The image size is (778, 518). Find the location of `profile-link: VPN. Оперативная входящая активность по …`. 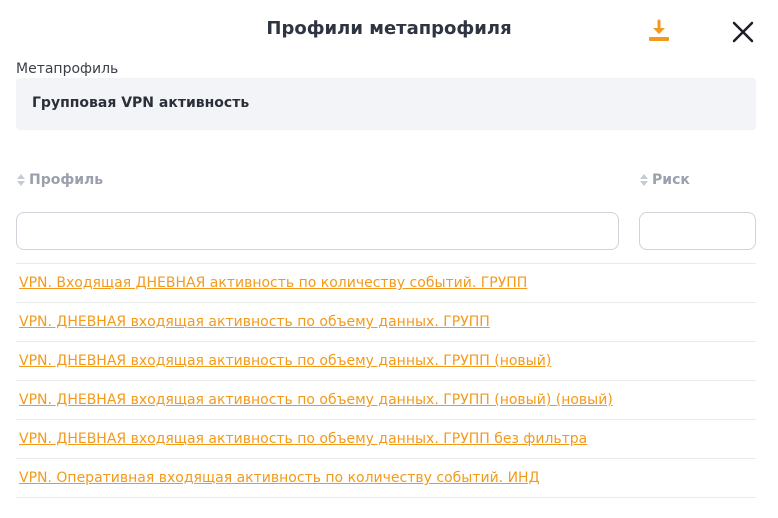

profile-link: VPN. Оперативная входящая активность по … is located at coordinates (279, 478).